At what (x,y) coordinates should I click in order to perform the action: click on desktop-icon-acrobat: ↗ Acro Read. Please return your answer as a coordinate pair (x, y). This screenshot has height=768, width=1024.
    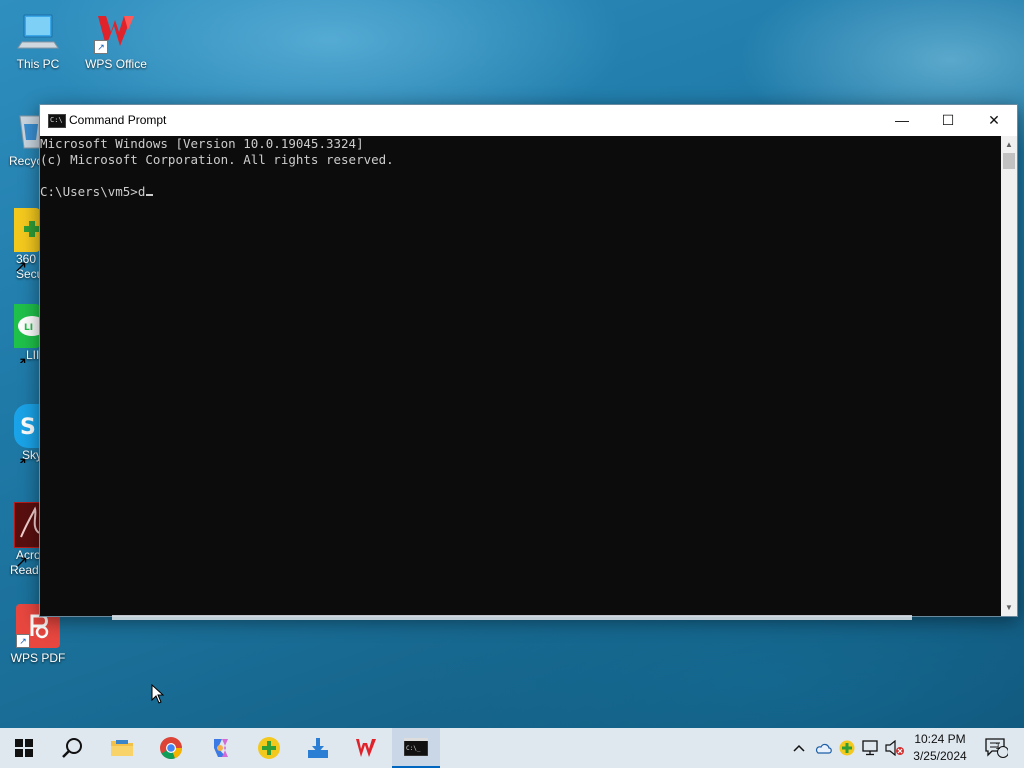
    Looking at the image, I should click on (20, 540).